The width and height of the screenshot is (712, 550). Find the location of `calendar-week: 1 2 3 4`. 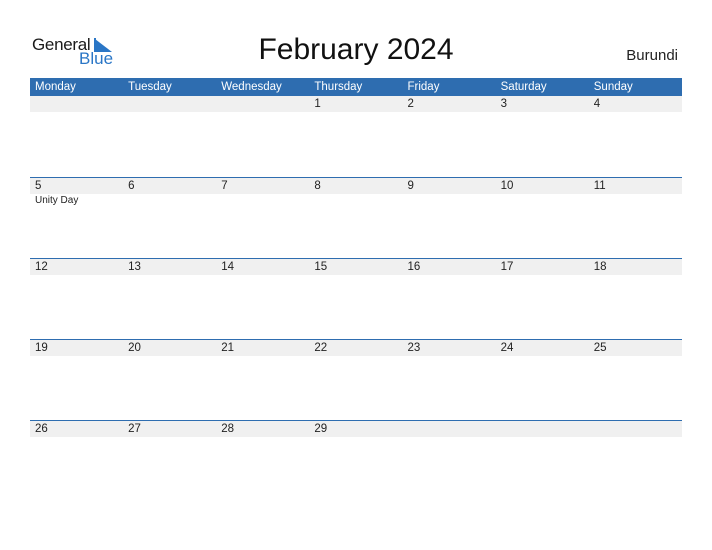

calendar-week: 1 2 3 4 is located at coordinates (356, 136).